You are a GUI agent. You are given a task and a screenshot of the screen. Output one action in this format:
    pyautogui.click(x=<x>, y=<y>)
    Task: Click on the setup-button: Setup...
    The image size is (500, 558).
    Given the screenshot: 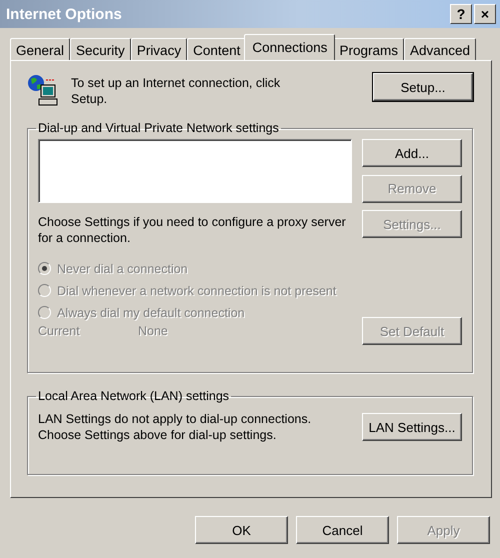 What is the action you would take?
    pyautogui.click(x=423, y=87)
    